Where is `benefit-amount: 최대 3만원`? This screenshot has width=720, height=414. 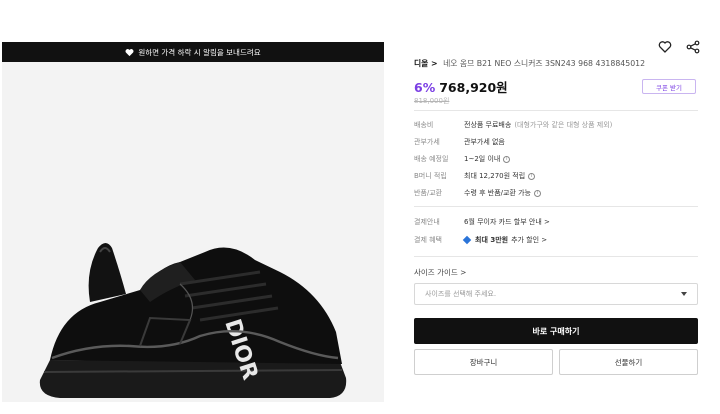
benefit-amount: 최대 3만원 is located at coordinates (492, 240).